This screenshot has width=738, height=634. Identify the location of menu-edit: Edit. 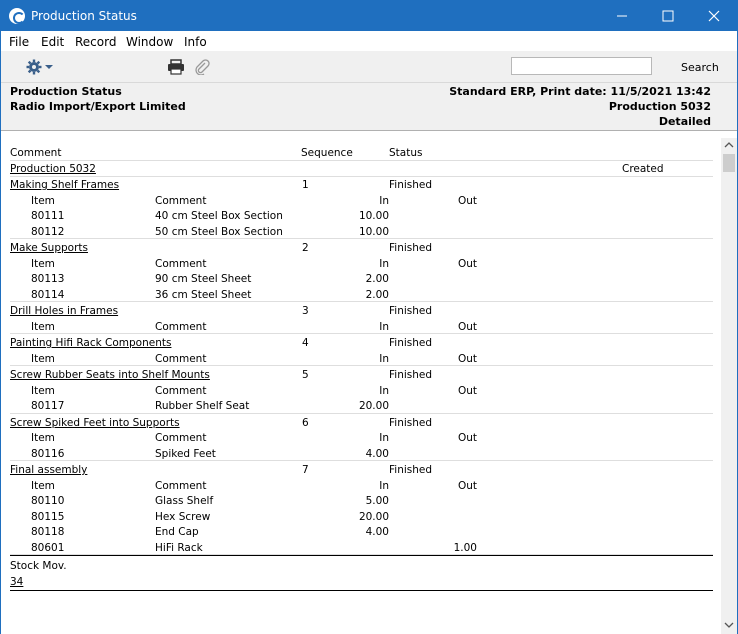
(52, 42).